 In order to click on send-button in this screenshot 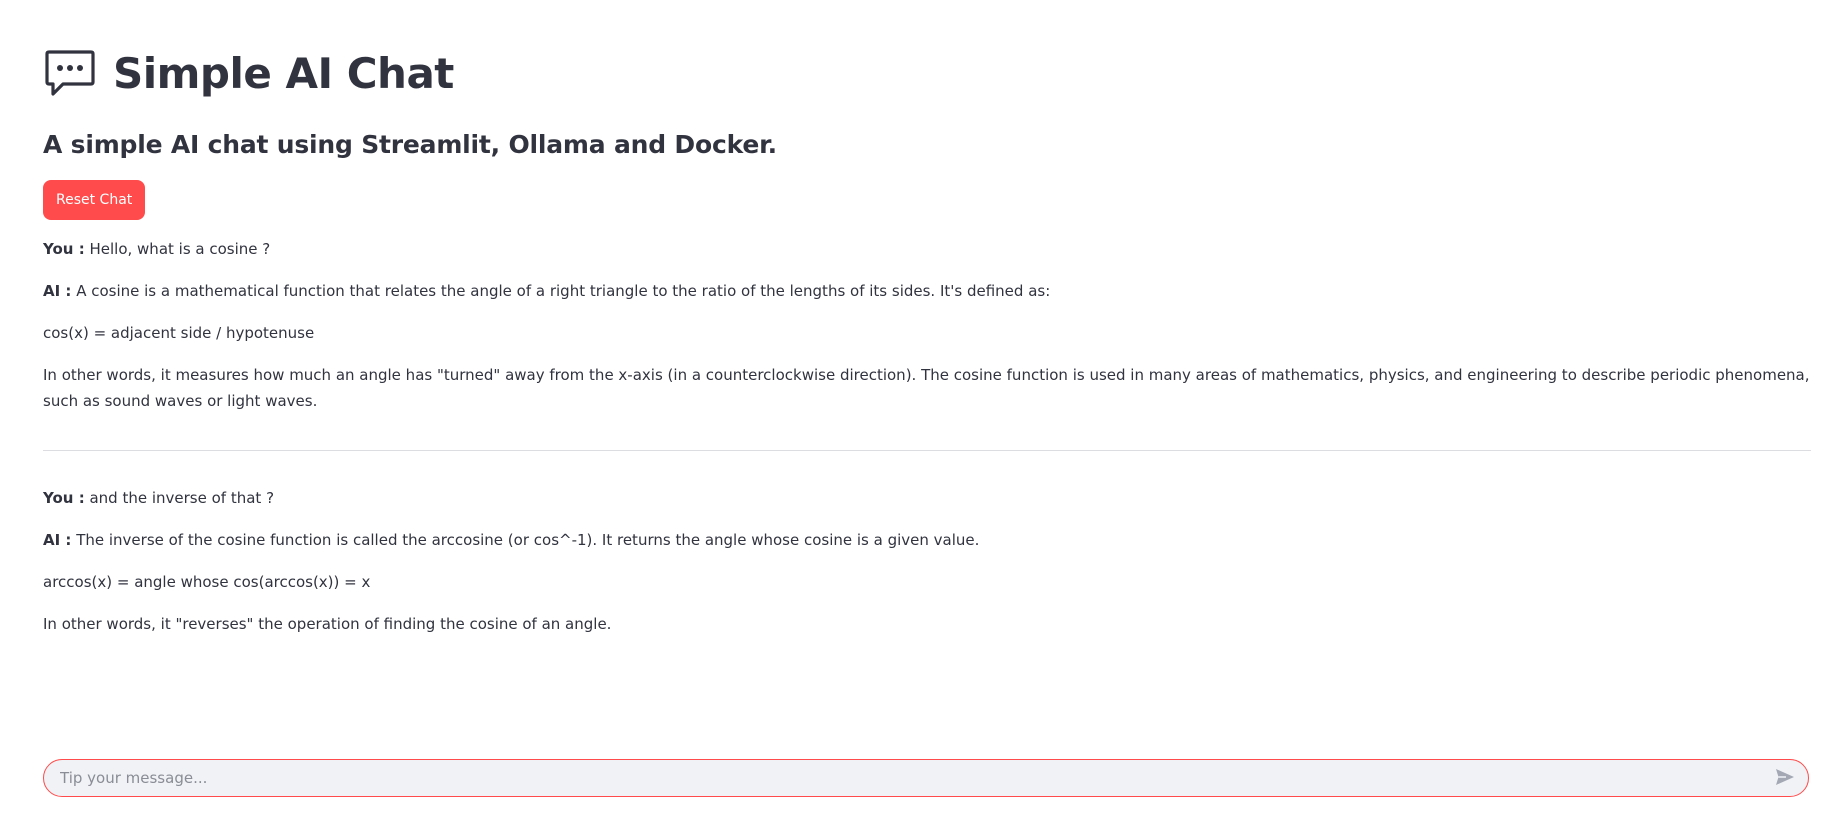, I will do `click(1785, 778)`.